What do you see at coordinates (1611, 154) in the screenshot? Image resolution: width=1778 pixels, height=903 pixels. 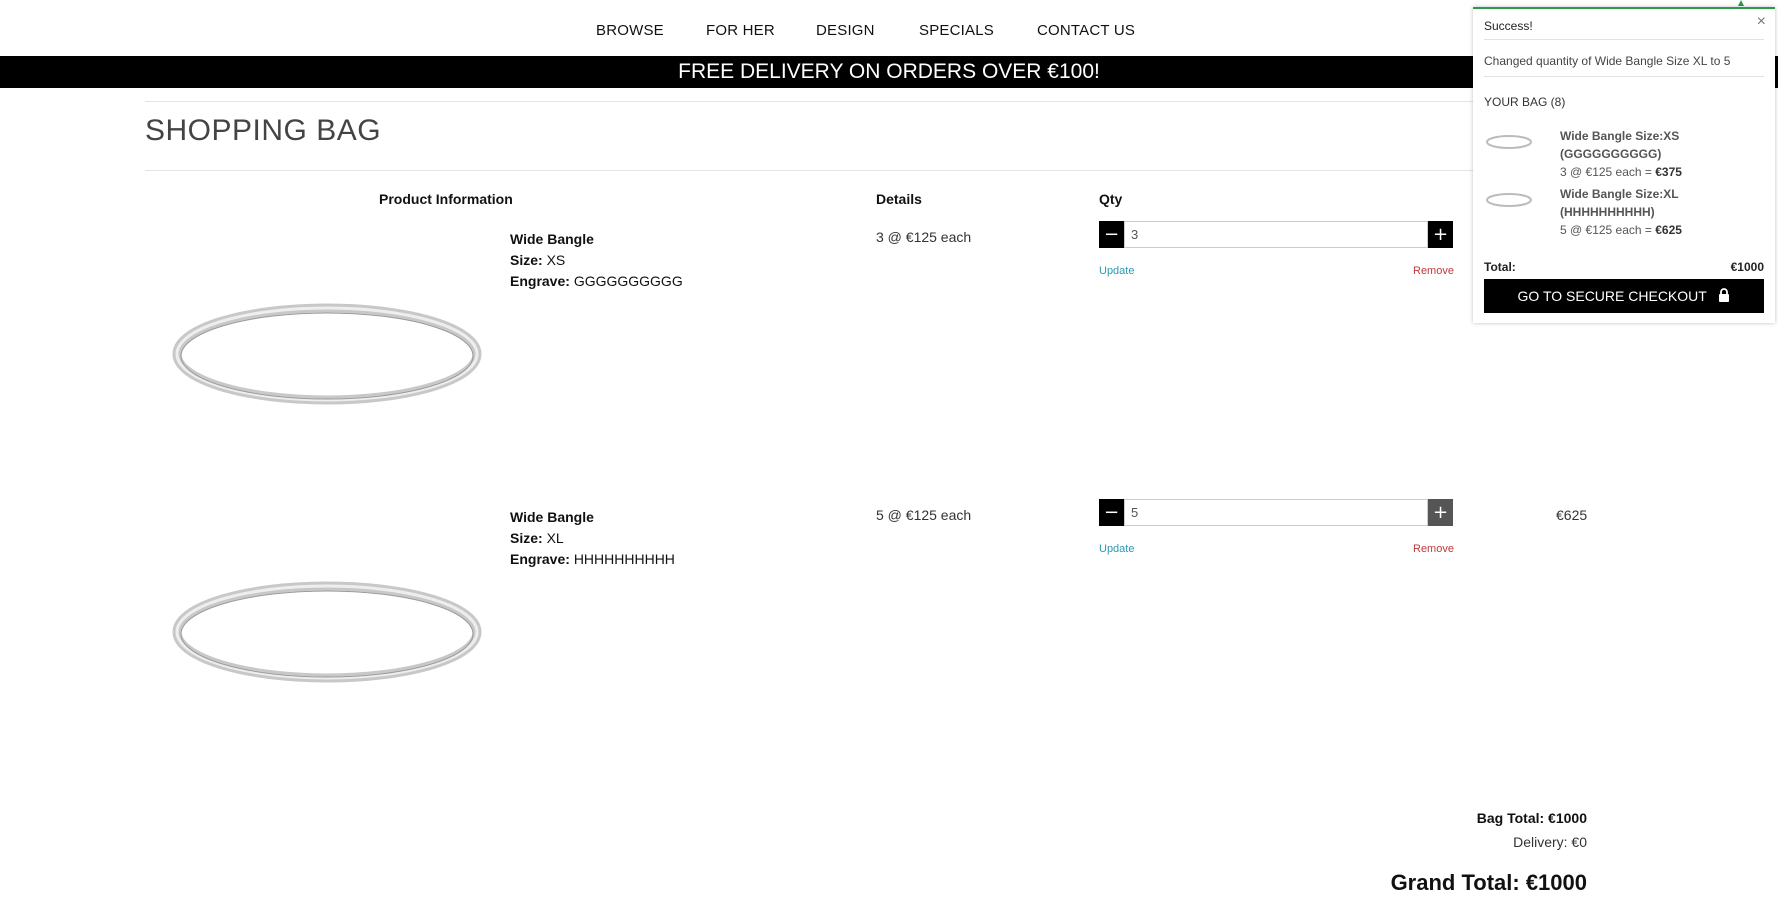 I see `mini-item-engrave: (GGGGGGGGGG)` at bounding box center [1611, 154].